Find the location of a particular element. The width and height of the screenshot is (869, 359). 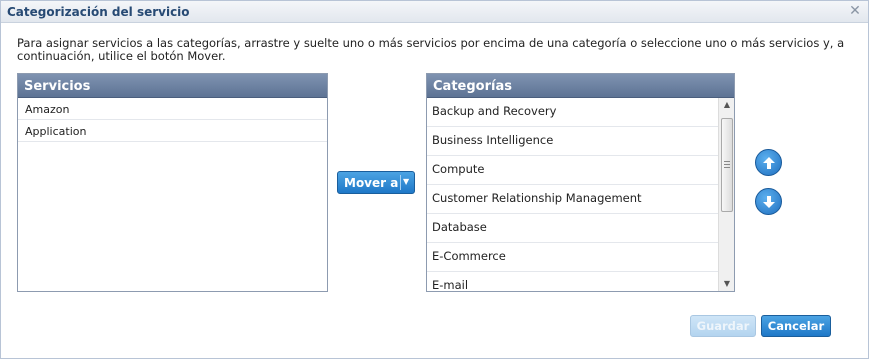

arrow-down-icon is located at coordinates (769, 202).